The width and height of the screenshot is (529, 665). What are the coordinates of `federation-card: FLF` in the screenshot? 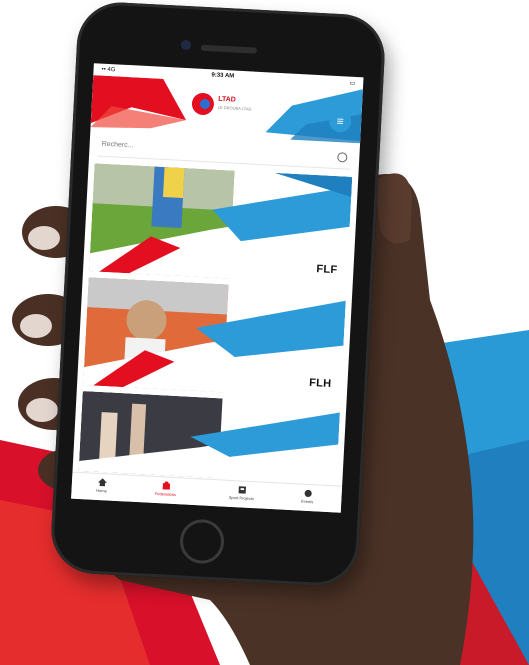 It's located at (221, 224).